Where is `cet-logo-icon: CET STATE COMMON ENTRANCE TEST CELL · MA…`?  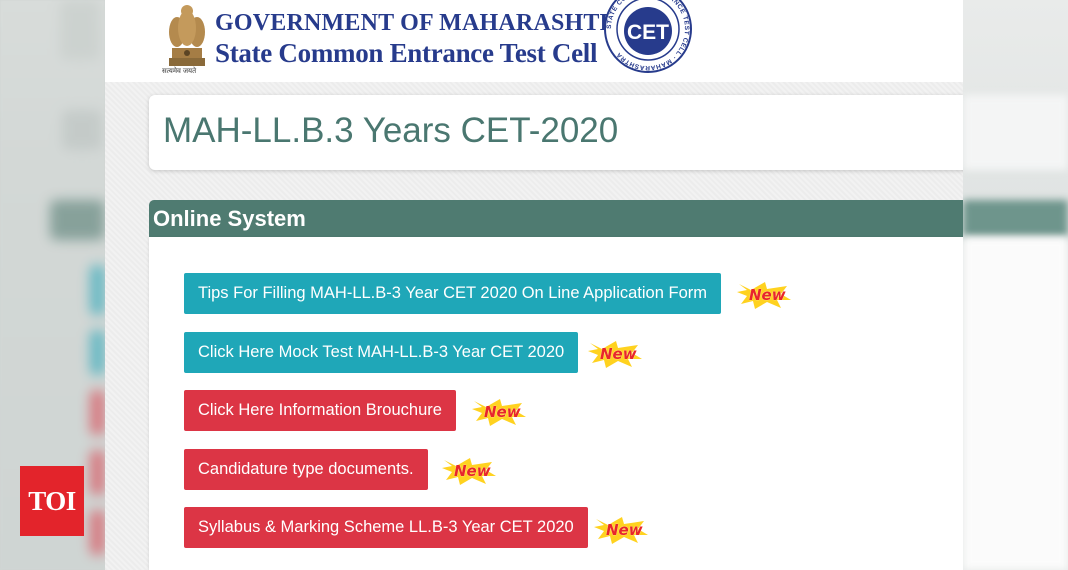
cet-logo-icon: CET STATE COMMON ENTRANCE TEST CELL · MA… is located at coordinates (648, 36).